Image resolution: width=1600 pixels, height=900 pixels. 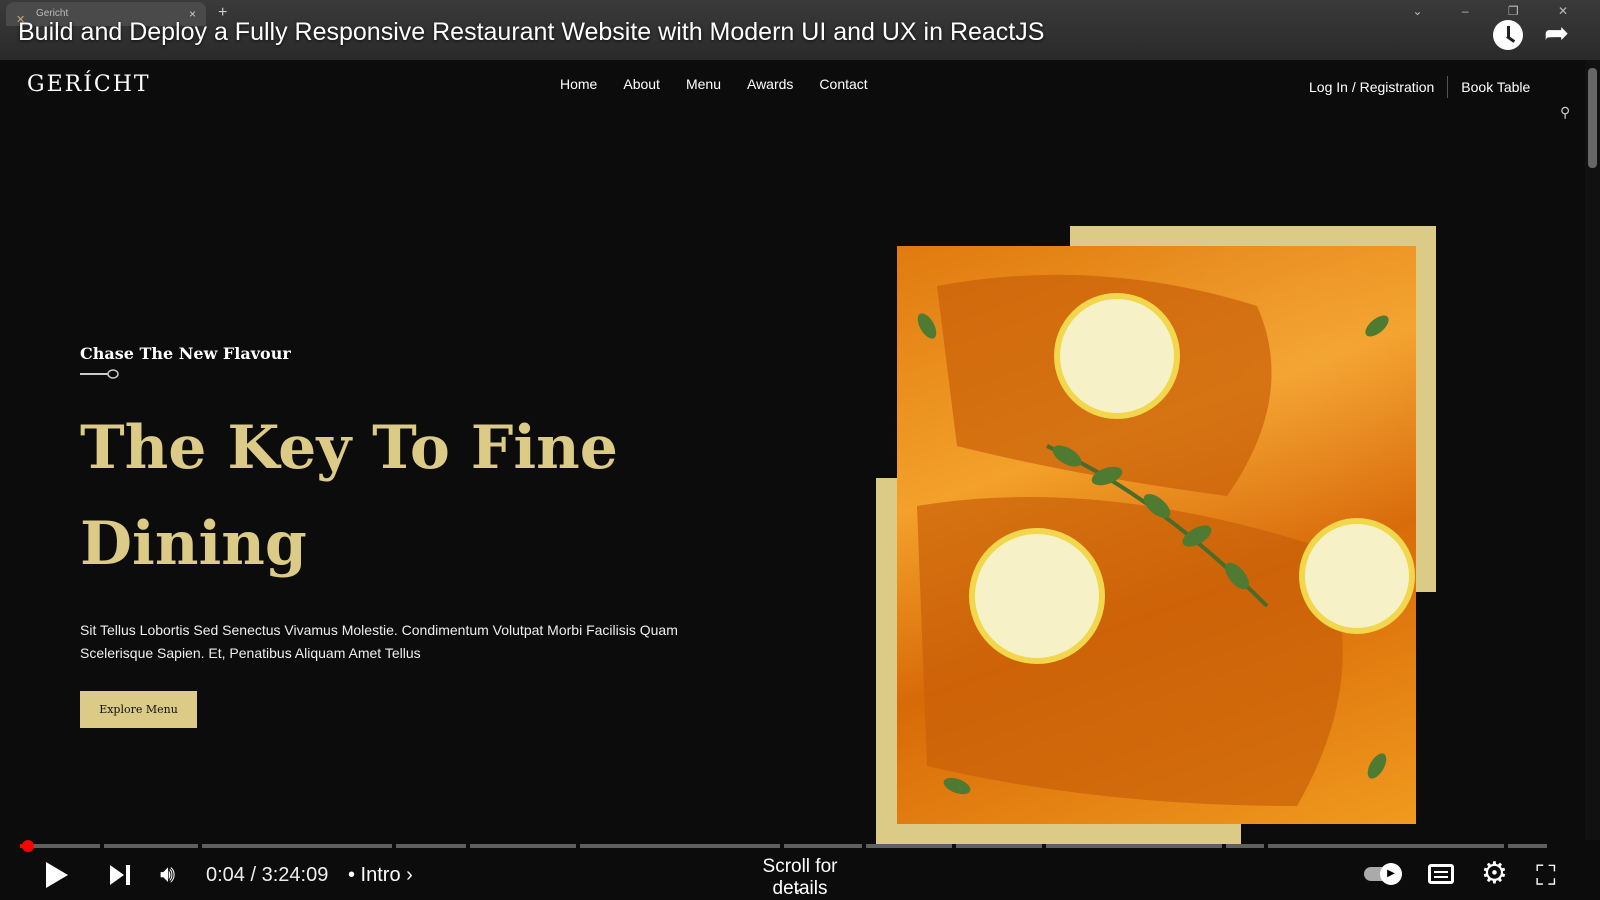 What do you see at coordinates (1556, 33) in the screenshot?
I see `share-icon: ➦` at bounding box center [1556, 33].